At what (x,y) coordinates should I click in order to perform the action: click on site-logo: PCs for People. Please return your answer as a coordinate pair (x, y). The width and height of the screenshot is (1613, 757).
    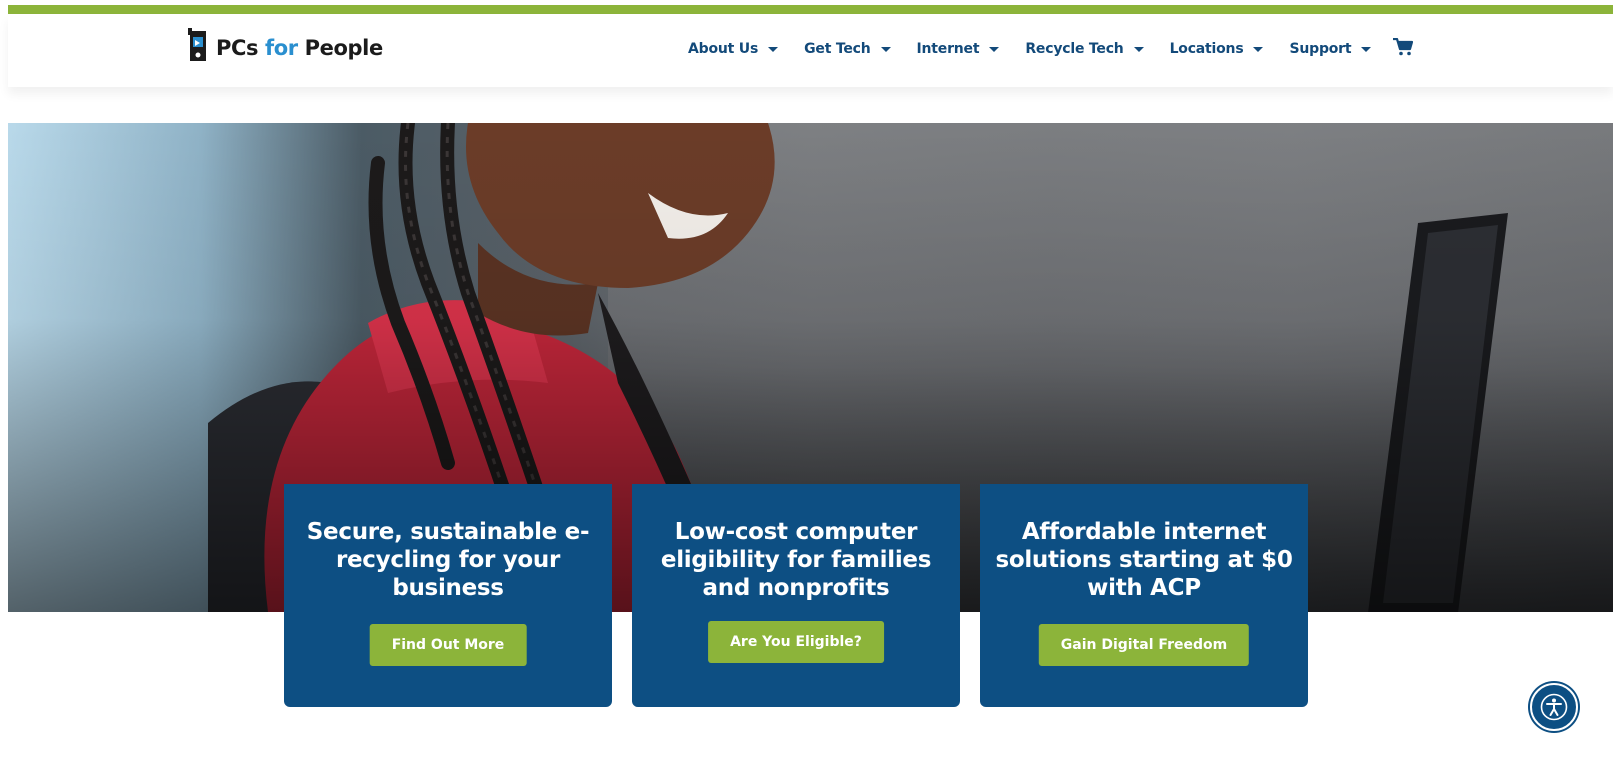
    Looking at the image, I should click on (284, 48).